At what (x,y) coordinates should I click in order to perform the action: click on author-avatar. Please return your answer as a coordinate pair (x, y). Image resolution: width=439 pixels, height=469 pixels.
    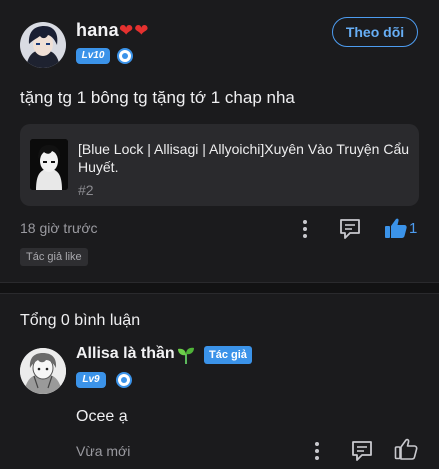
    Looking at the image, I should click on (43, 45).